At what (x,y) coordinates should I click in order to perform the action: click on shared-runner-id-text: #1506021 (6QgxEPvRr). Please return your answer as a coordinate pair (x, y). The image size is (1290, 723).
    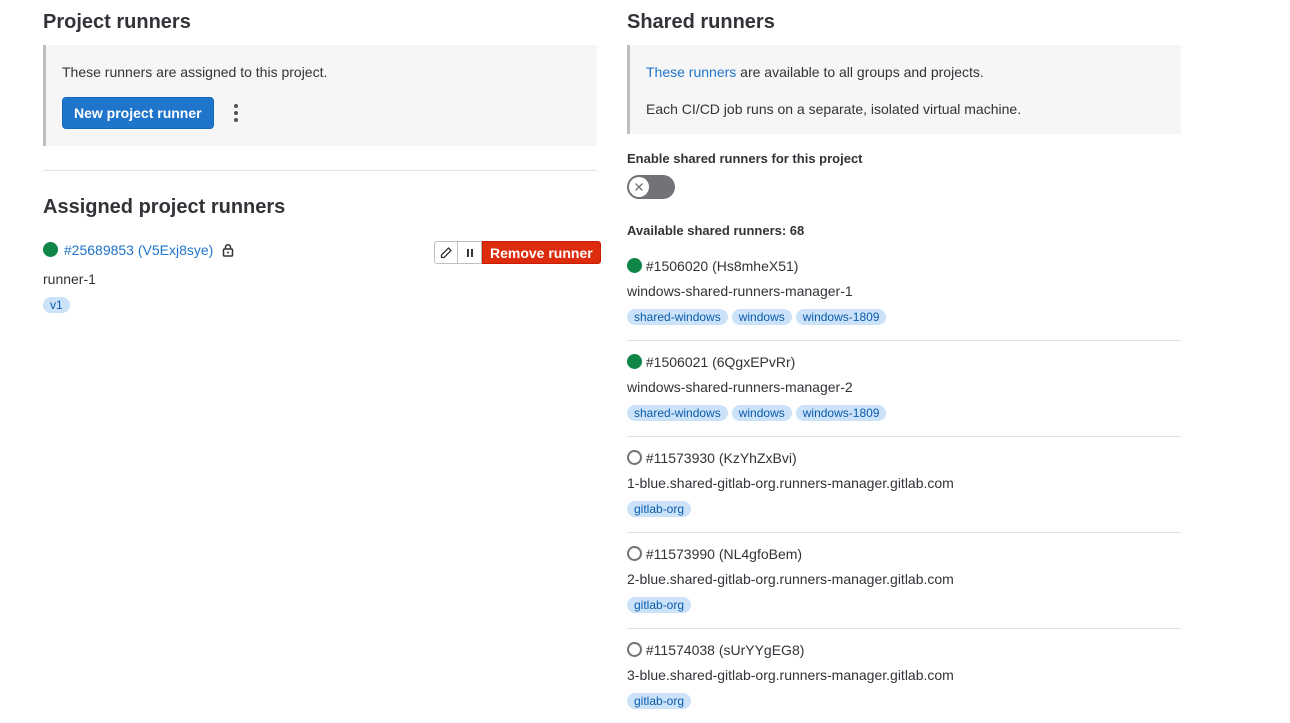
    Looking at the image, I should click on (720, 362).